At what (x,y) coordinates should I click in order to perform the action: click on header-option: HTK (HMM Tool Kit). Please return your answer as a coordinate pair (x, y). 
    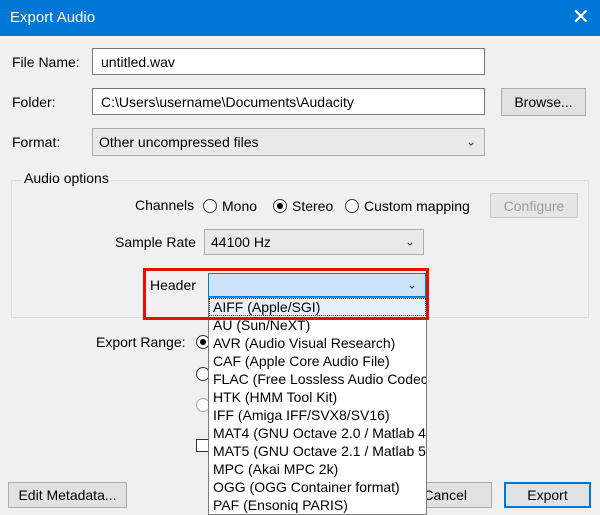
    Looking at the image, I should click on (317, 397).